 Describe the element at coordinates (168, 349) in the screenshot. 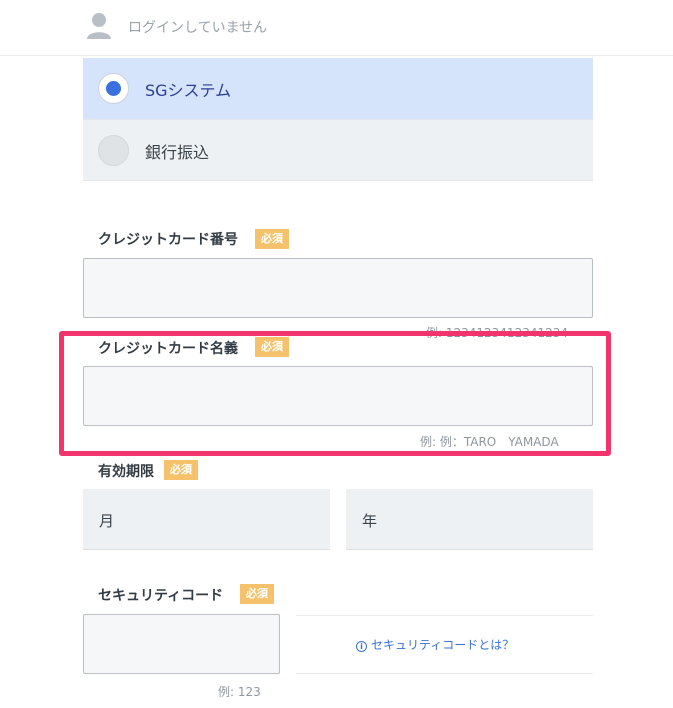

I see `card-name-label: クレジットカード名義` at that location.